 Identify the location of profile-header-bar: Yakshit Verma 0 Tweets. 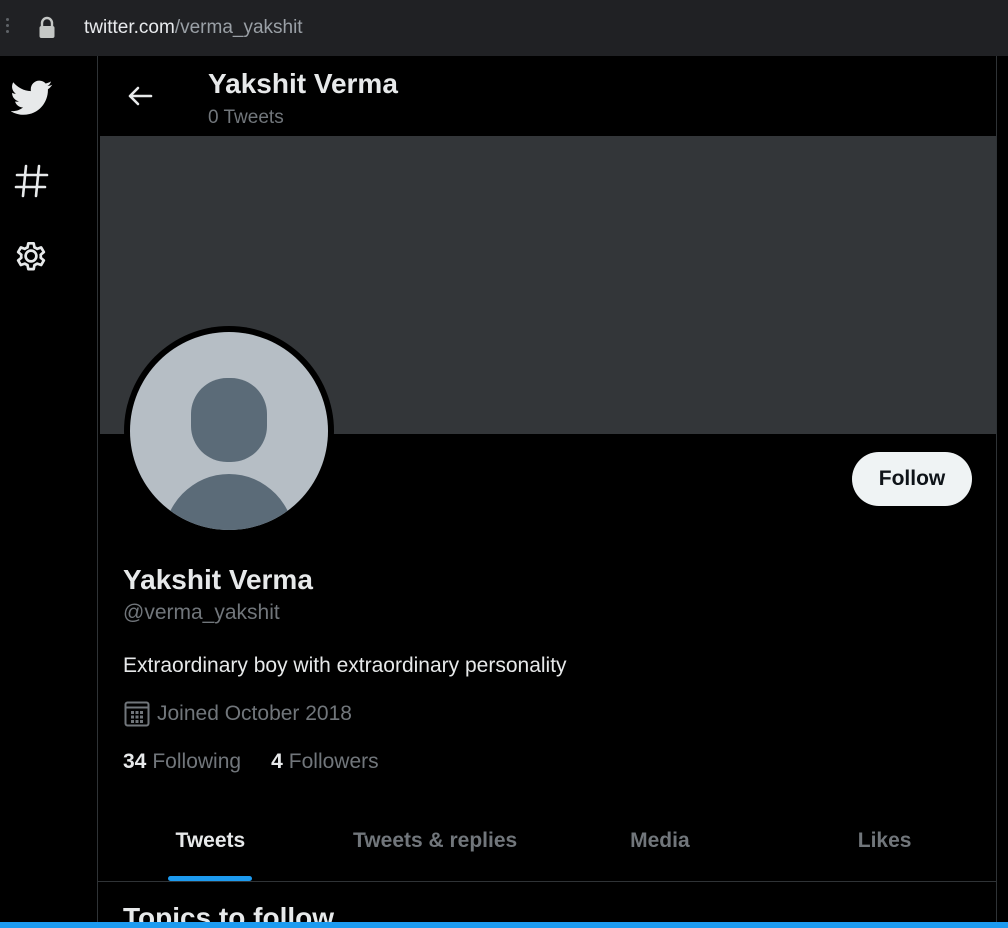
(547, 96).